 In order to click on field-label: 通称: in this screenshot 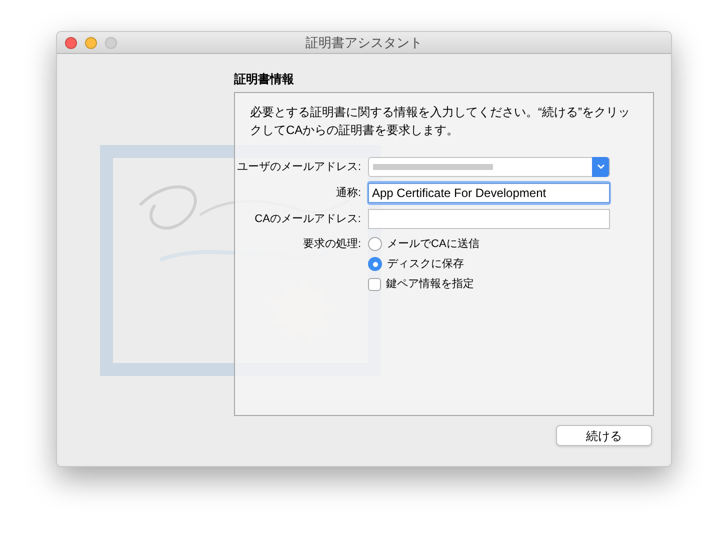, I will do `click(348, 193)`.